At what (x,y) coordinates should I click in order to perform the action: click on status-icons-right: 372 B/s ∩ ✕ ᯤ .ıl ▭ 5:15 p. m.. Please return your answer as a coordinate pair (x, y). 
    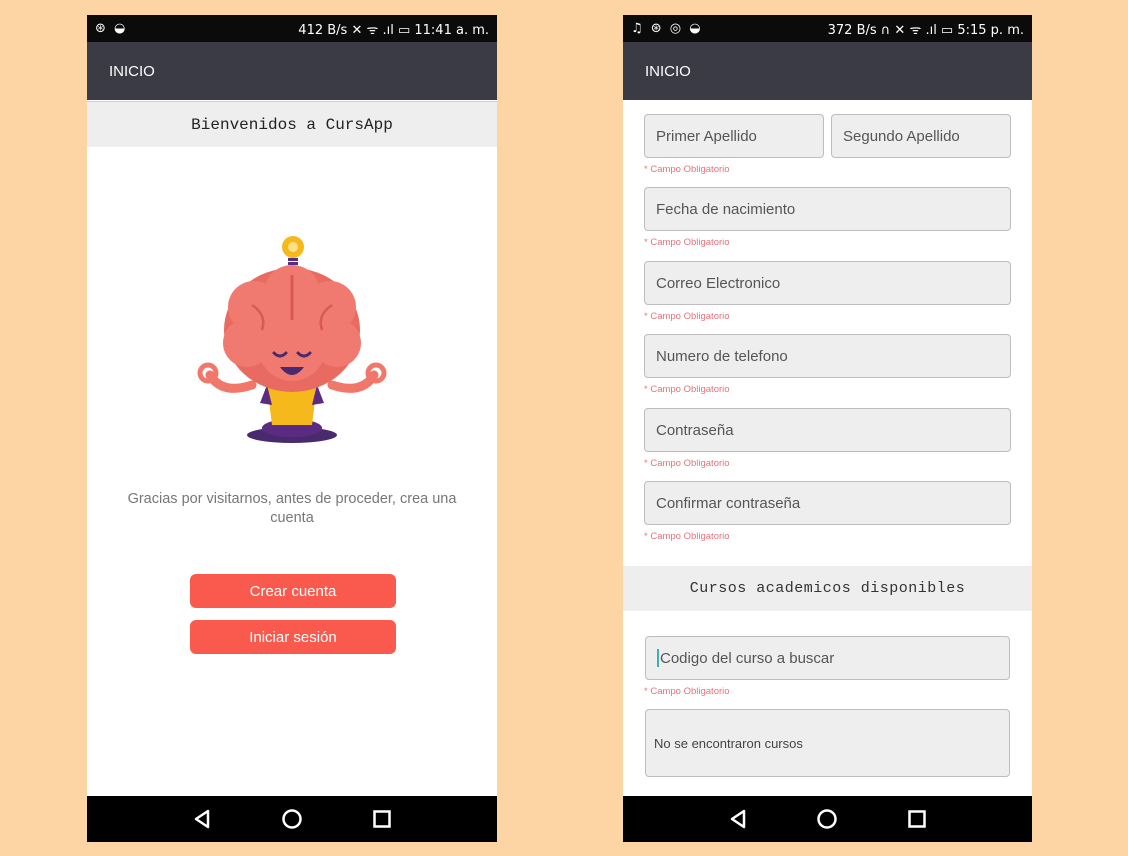
    Looking at the image, I should click on (925, 30).